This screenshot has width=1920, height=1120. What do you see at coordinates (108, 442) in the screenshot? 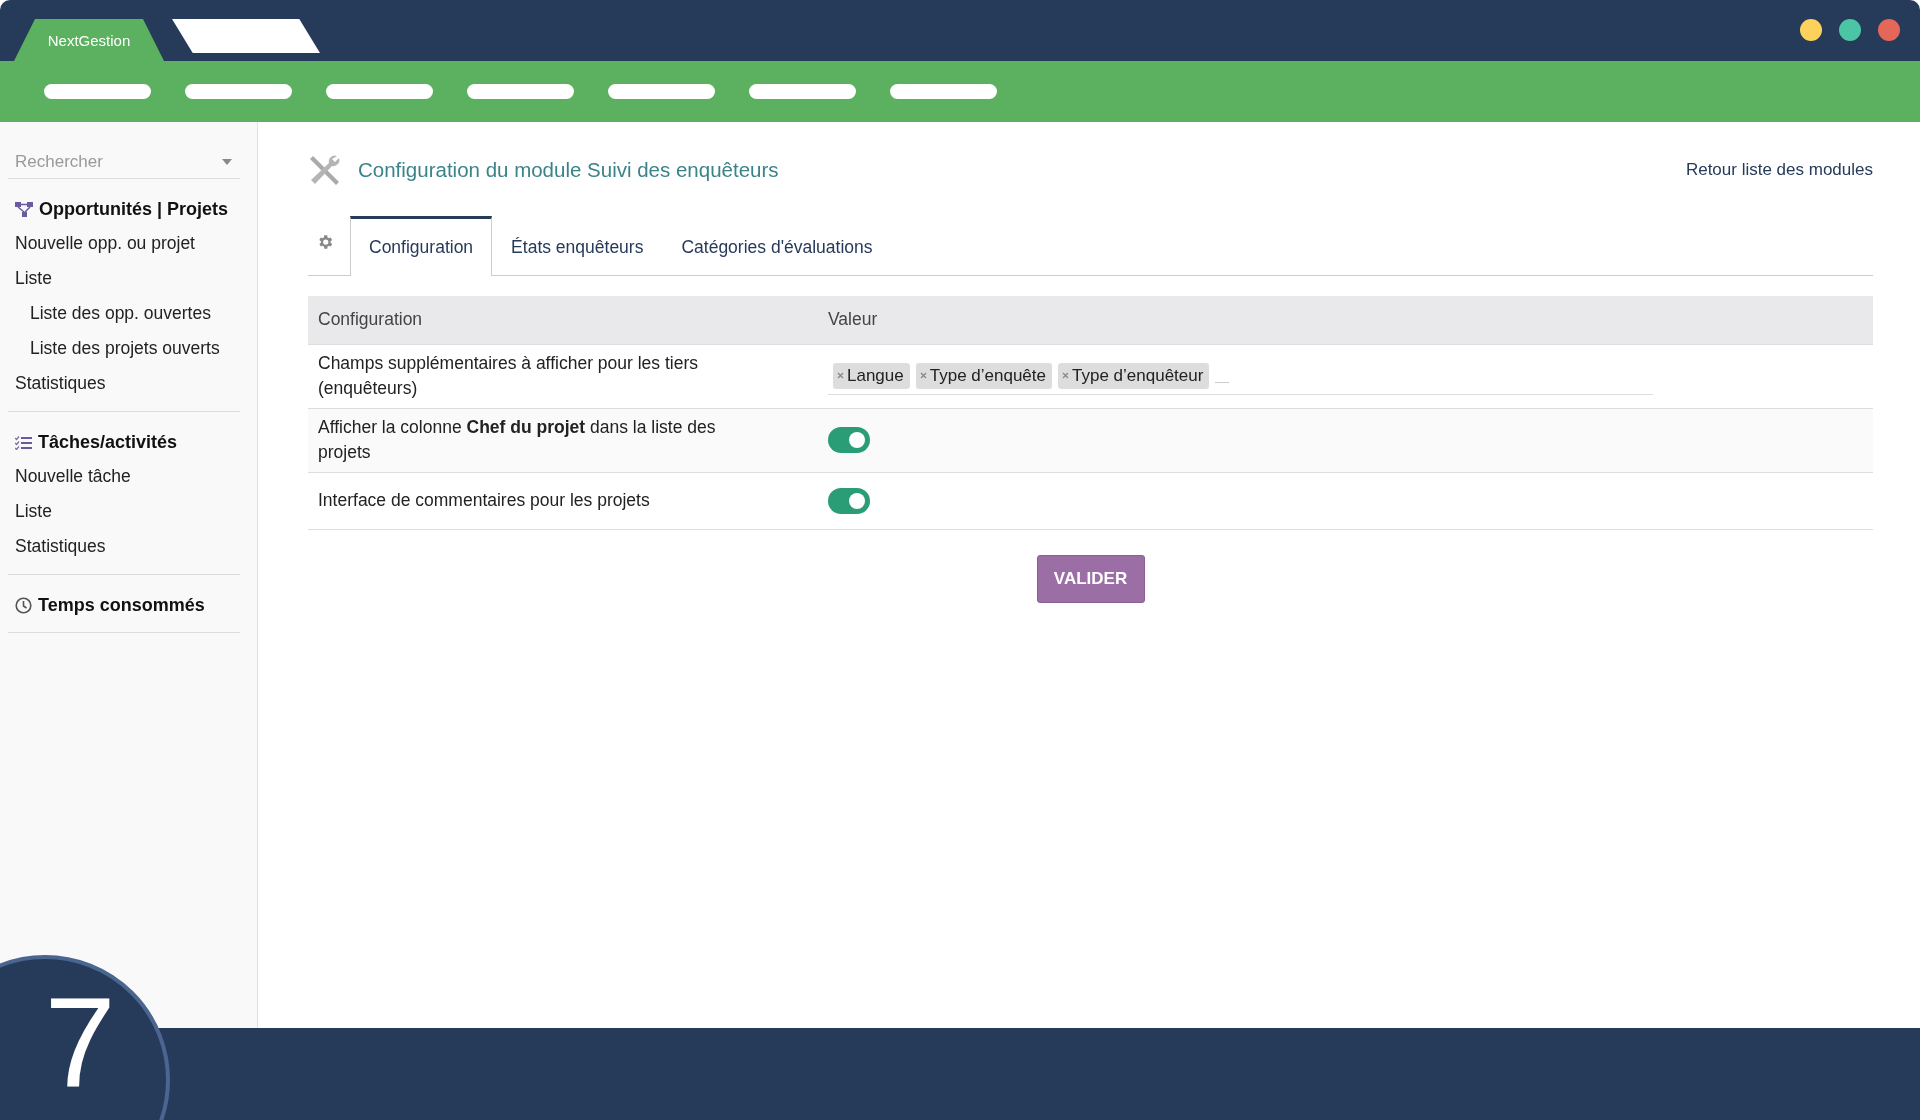
I see `sidebar-section-title: Tâches/activités` at bounding box center [108, 442].